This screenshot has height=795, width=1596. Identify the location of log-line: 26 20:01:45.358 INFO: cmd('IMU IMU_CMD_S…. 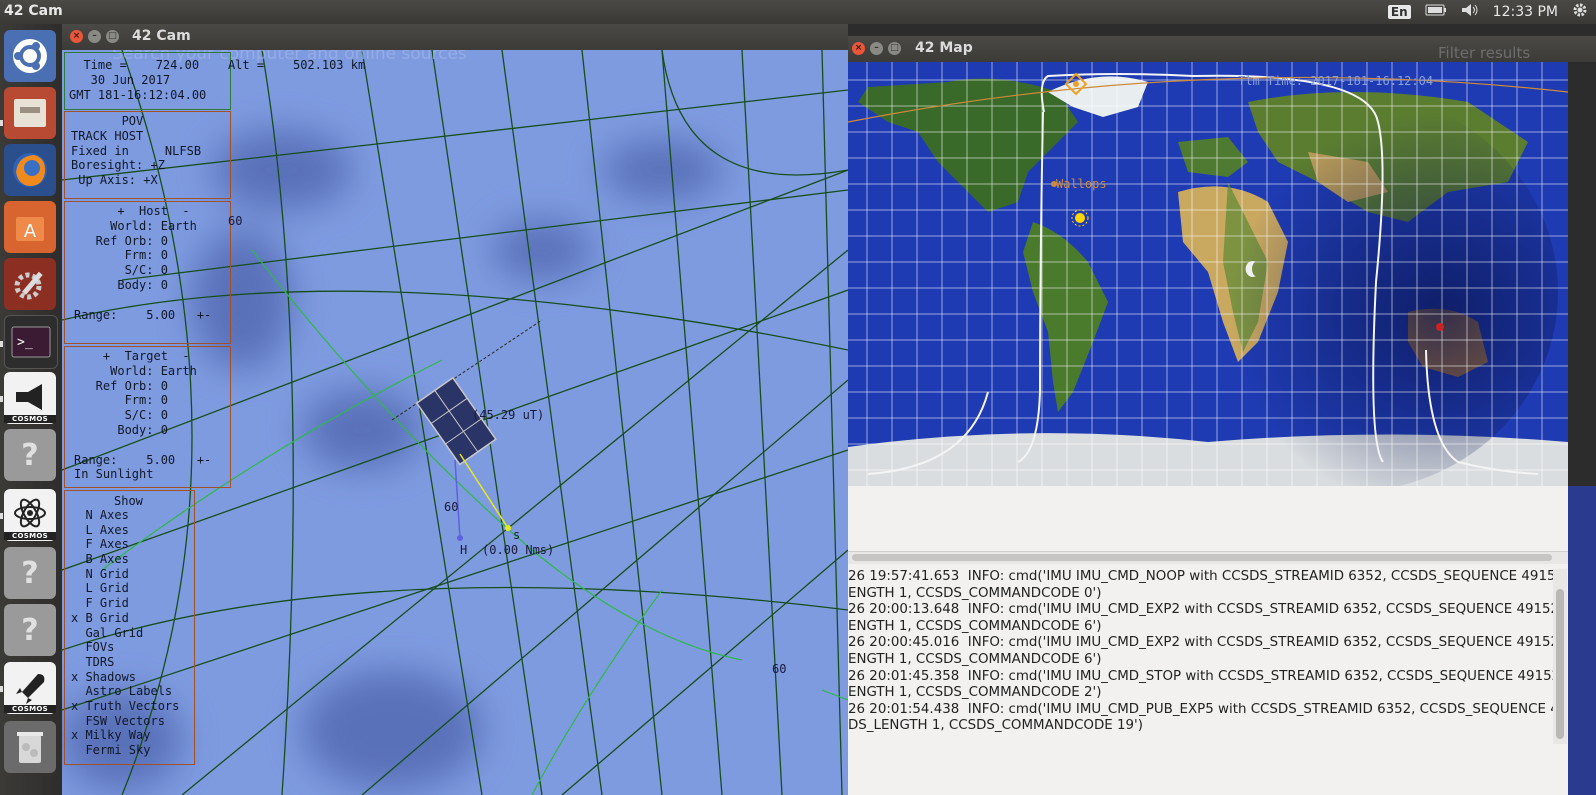
(1200, 676).